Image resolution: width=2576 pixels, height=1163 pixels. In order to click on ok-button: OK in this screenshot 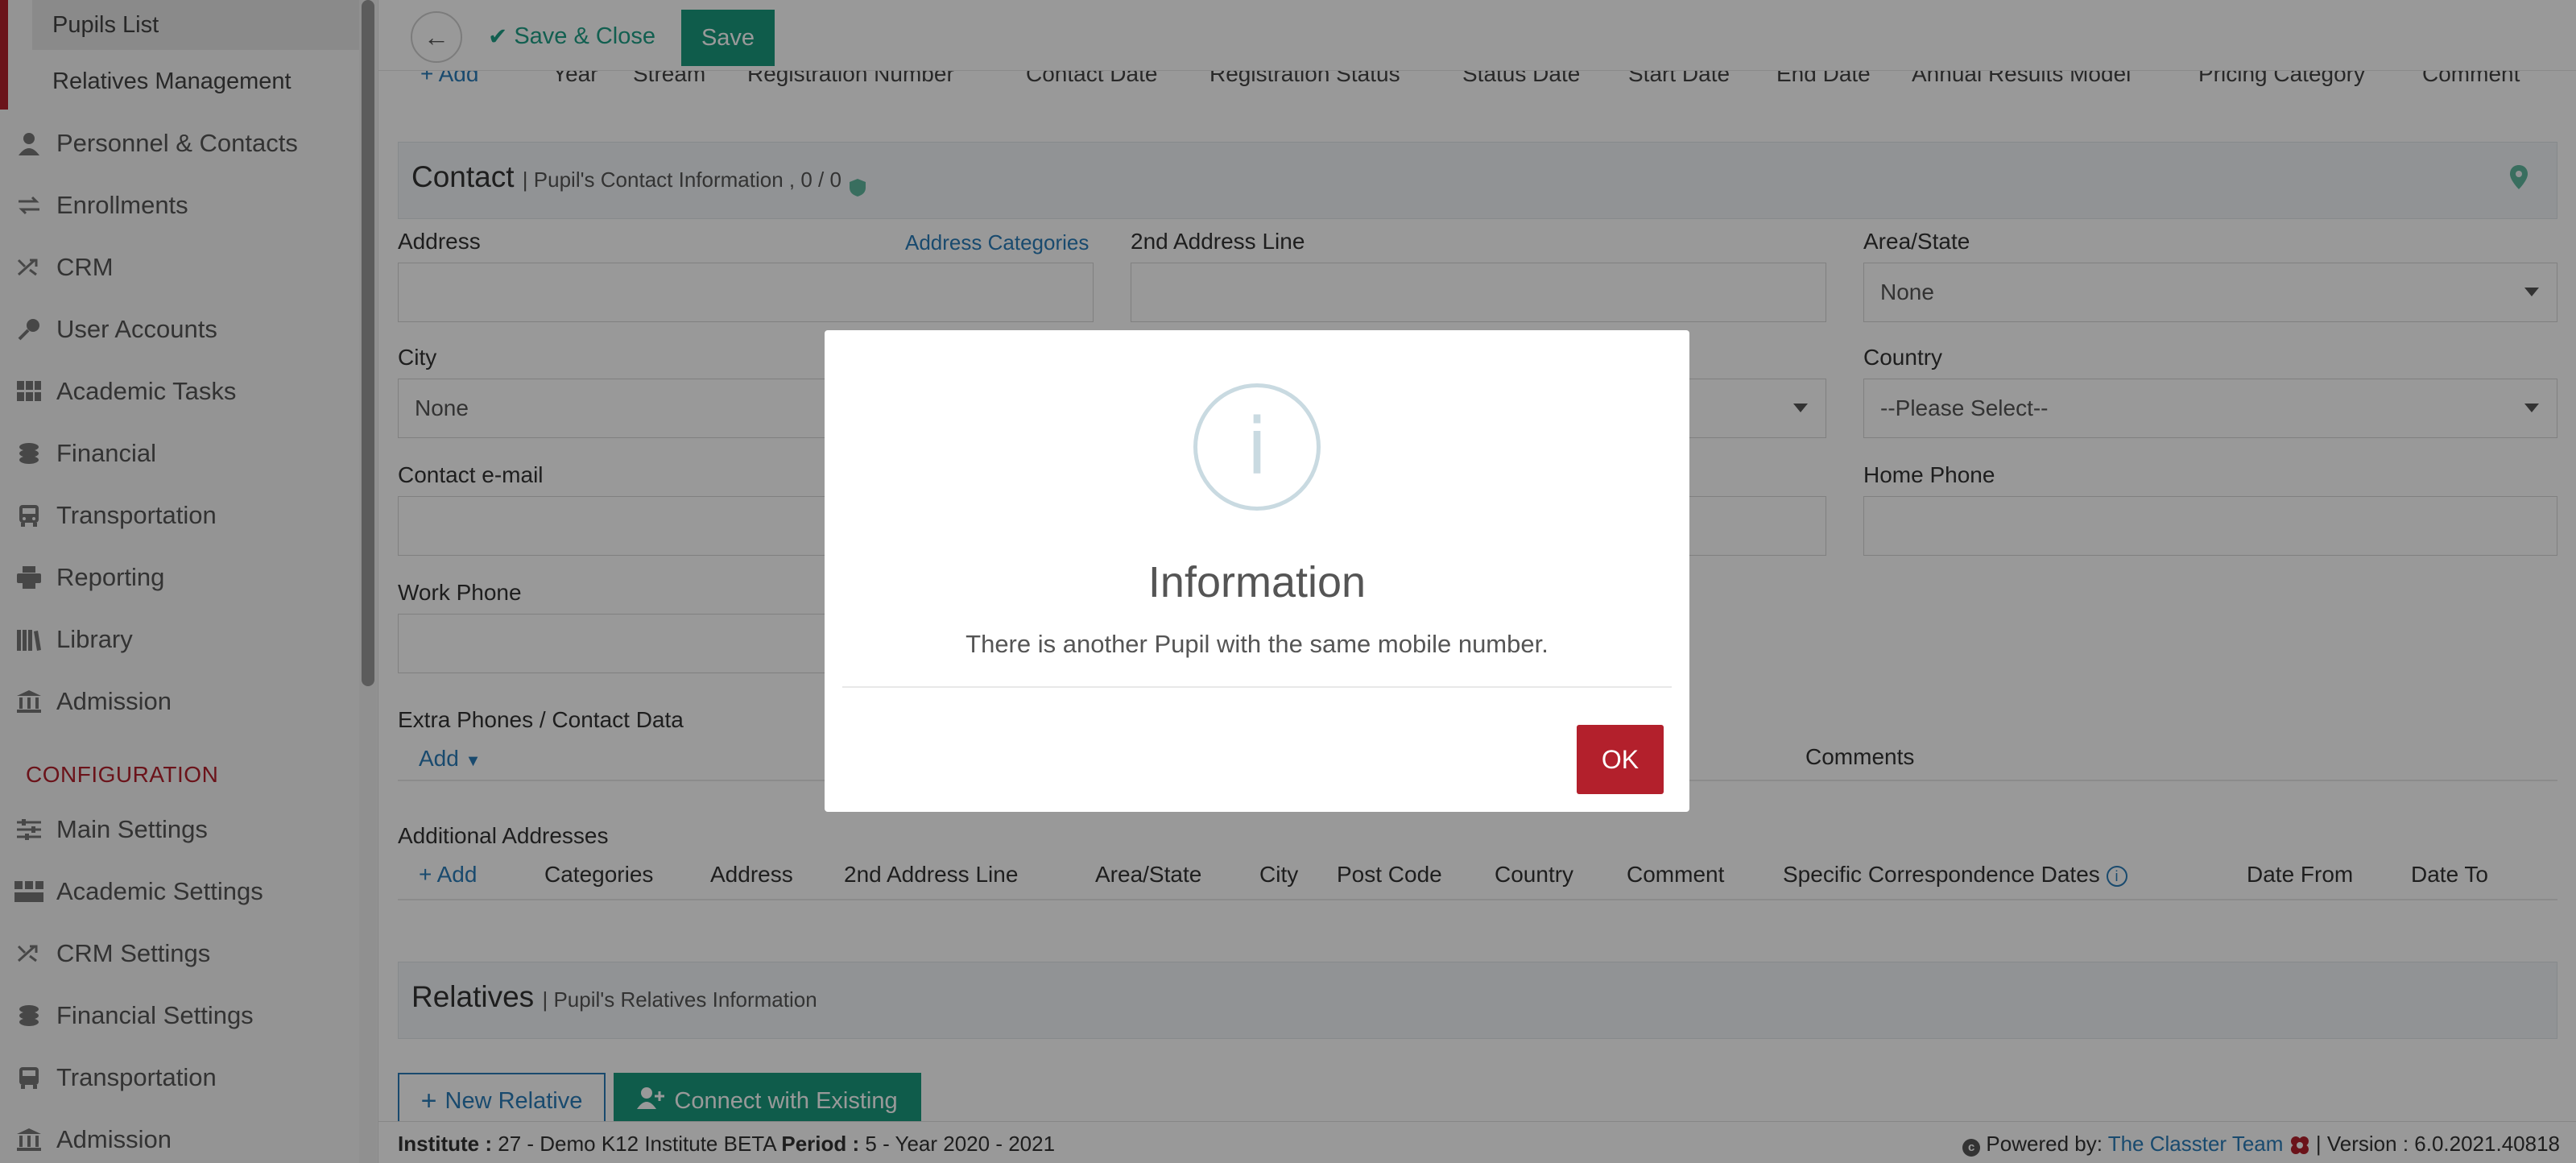, I will do `click(1620, 759)`.